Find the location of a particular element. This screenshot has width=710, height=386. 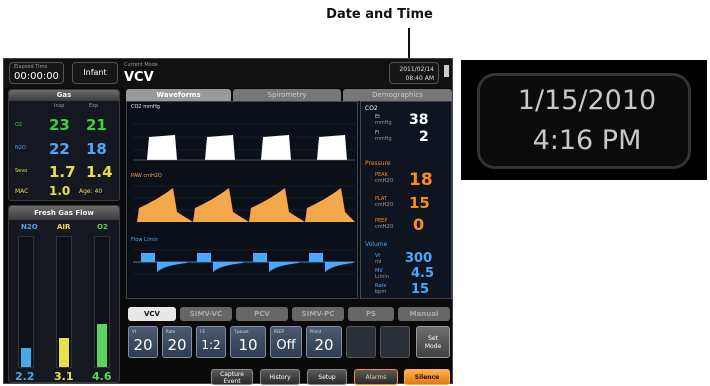

setting-rate-button: Rate 20 is located at coordinates (177, 342).